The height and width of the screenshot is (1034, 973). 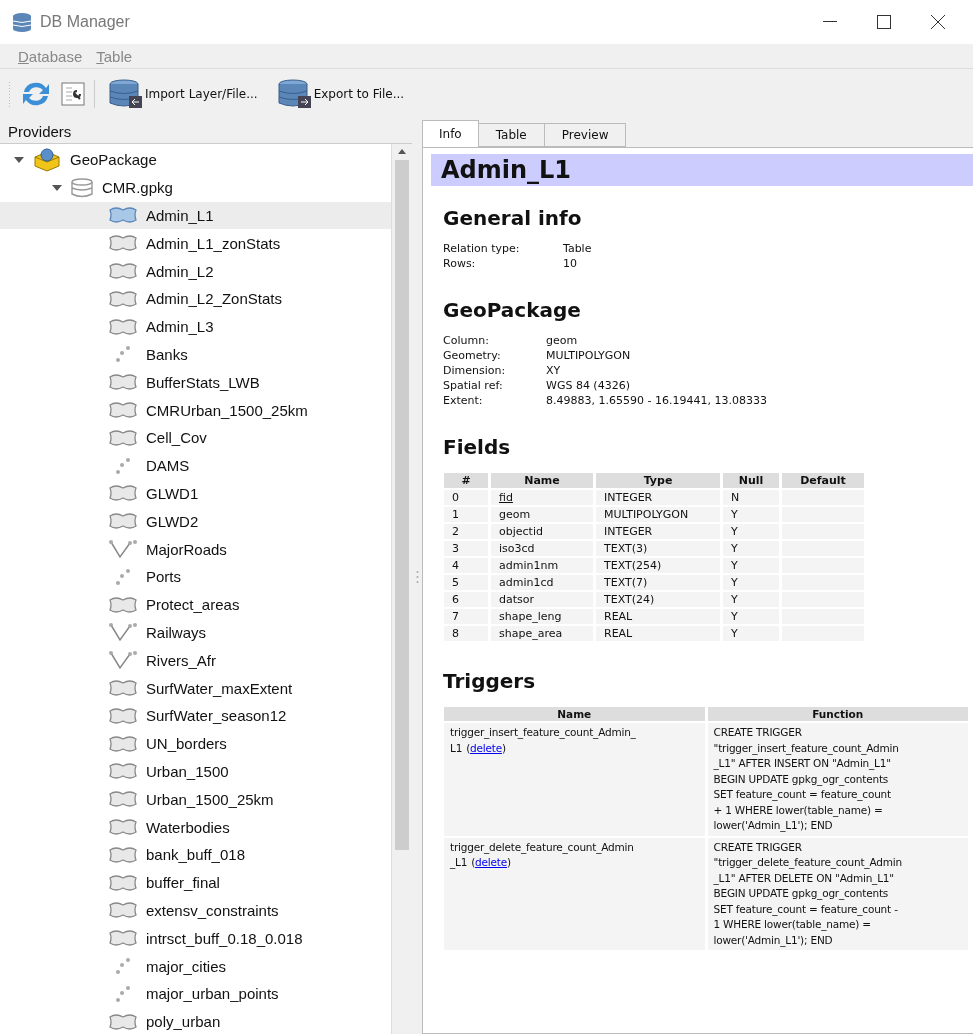 I want to click on section-heading: Fields, so click(x=477, y=447).